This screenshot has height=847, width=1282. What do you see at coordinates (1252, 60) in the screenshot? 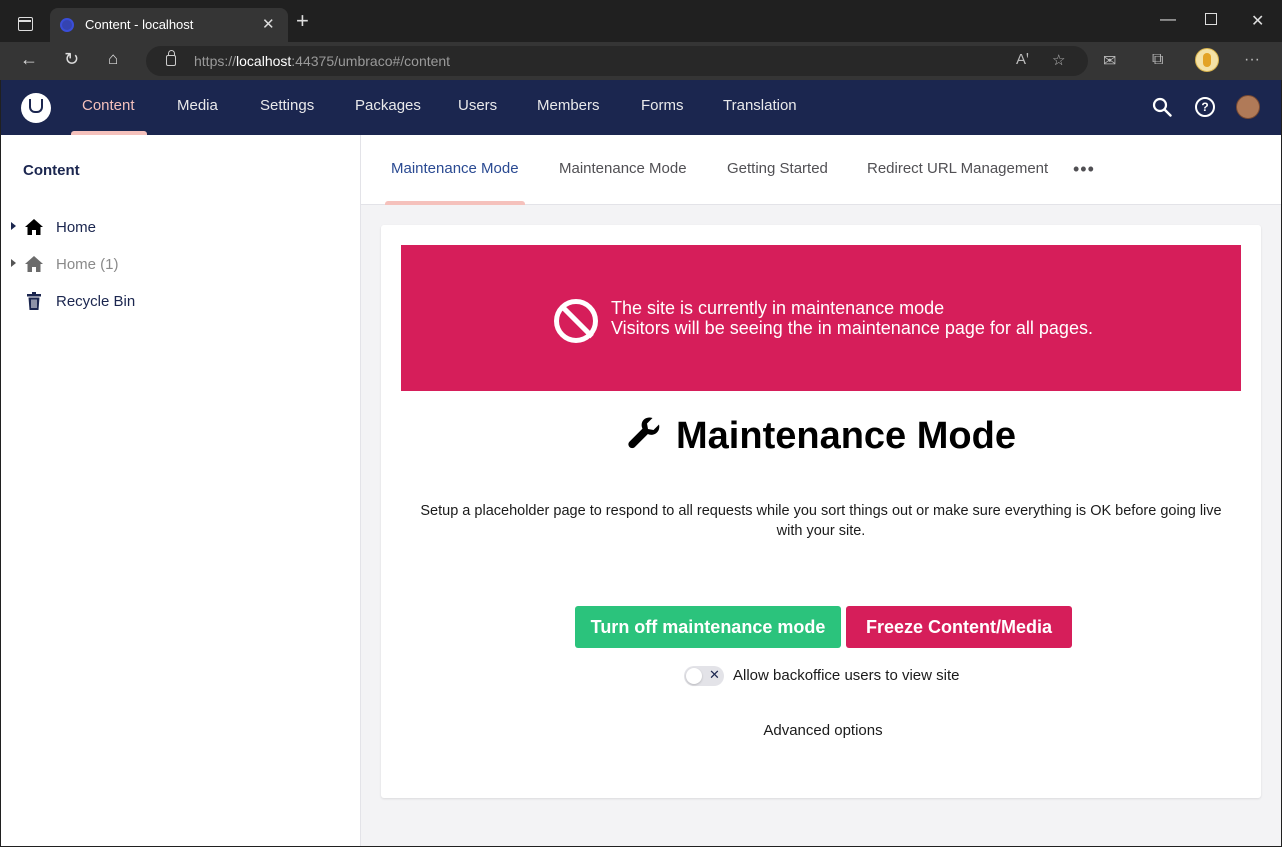
I see `more-menu-icon: ···` at bounding box center [1252, 60].